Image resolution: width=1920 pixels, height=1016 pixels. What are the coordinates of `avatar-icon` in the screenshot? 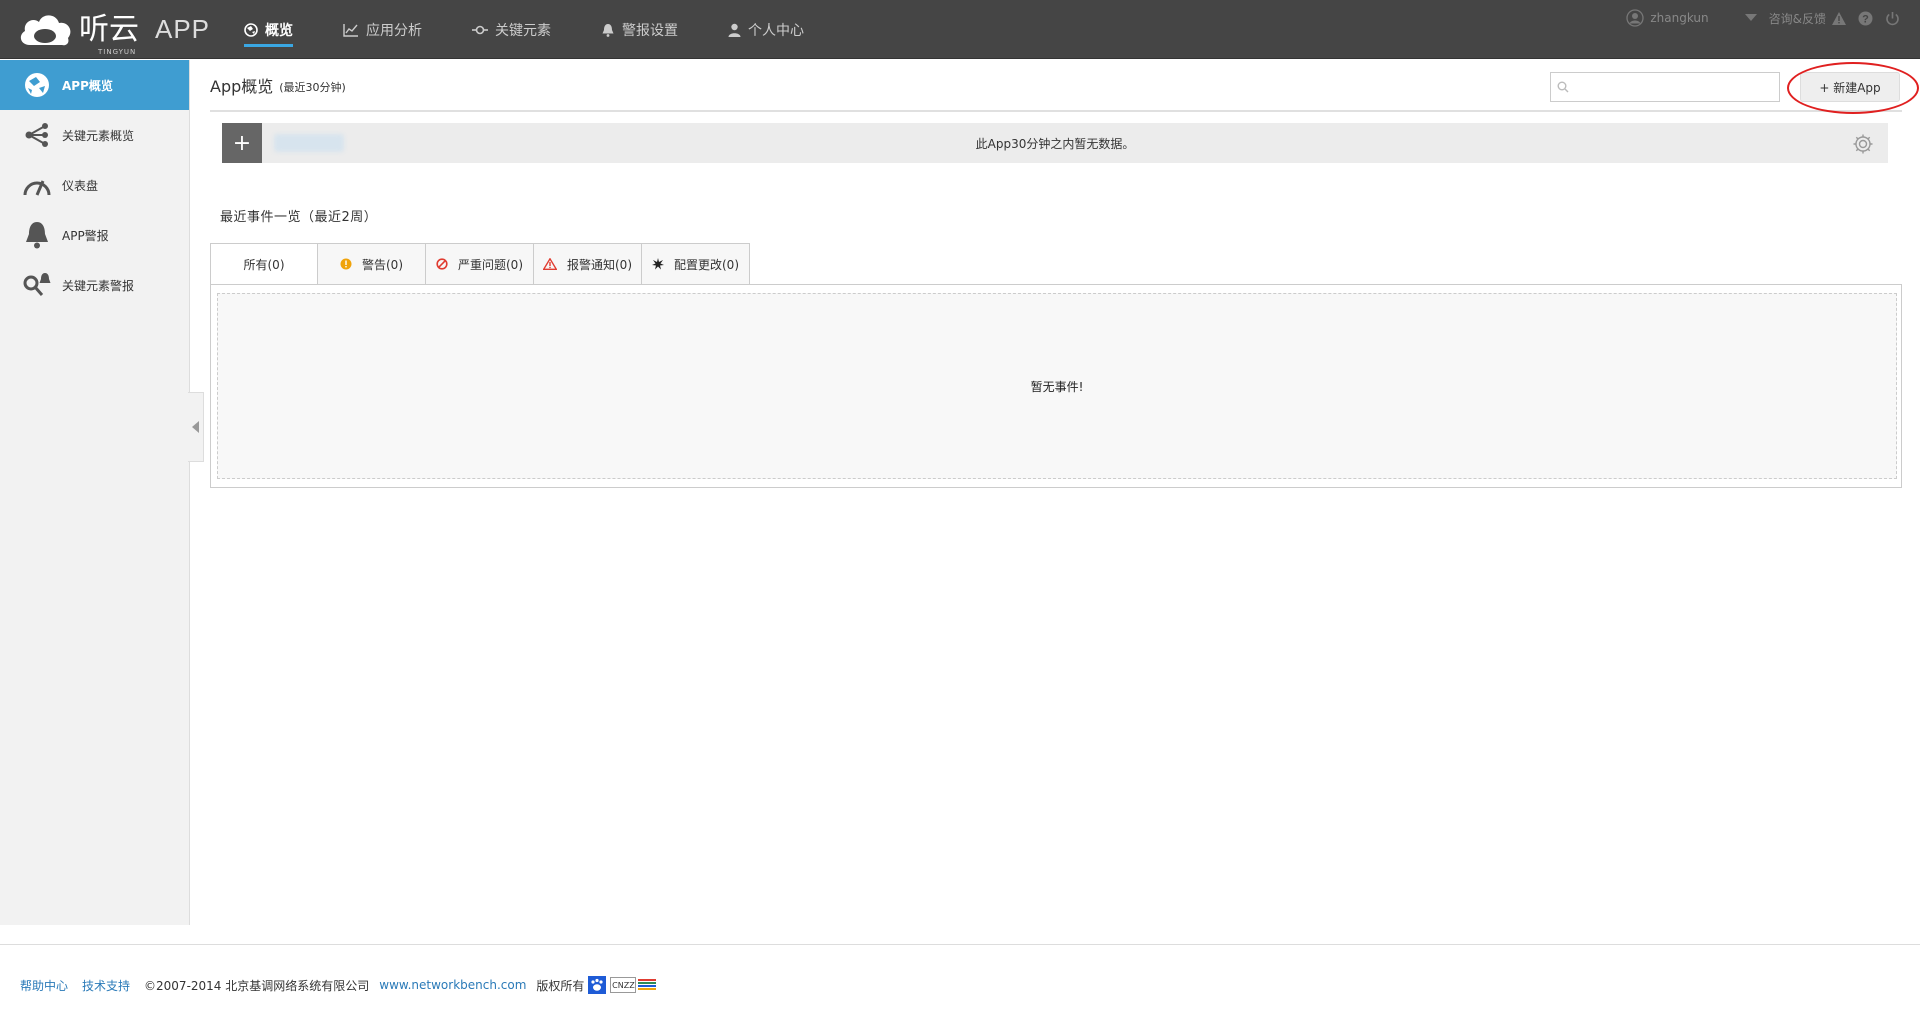 It's located at (1635, 18).